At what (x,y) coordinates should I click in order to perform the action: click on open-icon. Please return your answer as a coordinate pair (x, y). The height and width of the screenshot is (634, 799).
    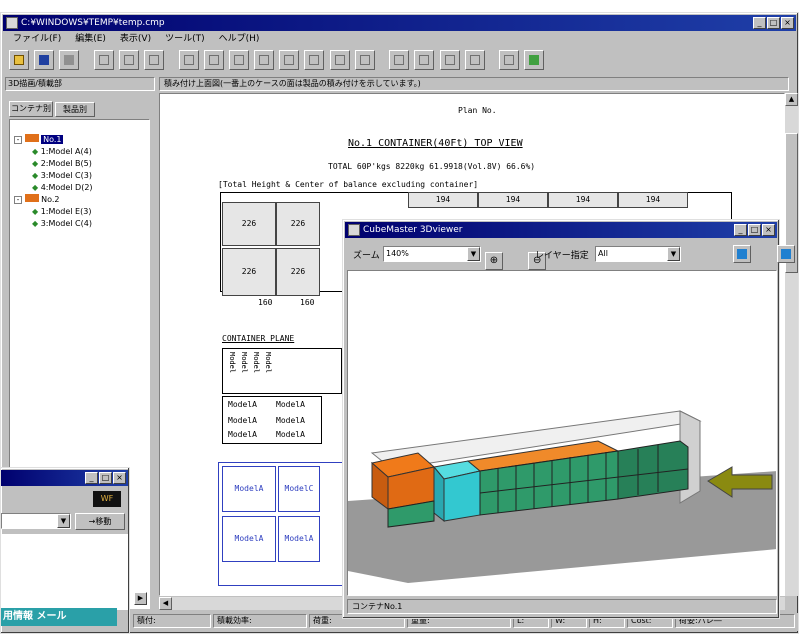
    Looking at the image, I should click on (19, 60).